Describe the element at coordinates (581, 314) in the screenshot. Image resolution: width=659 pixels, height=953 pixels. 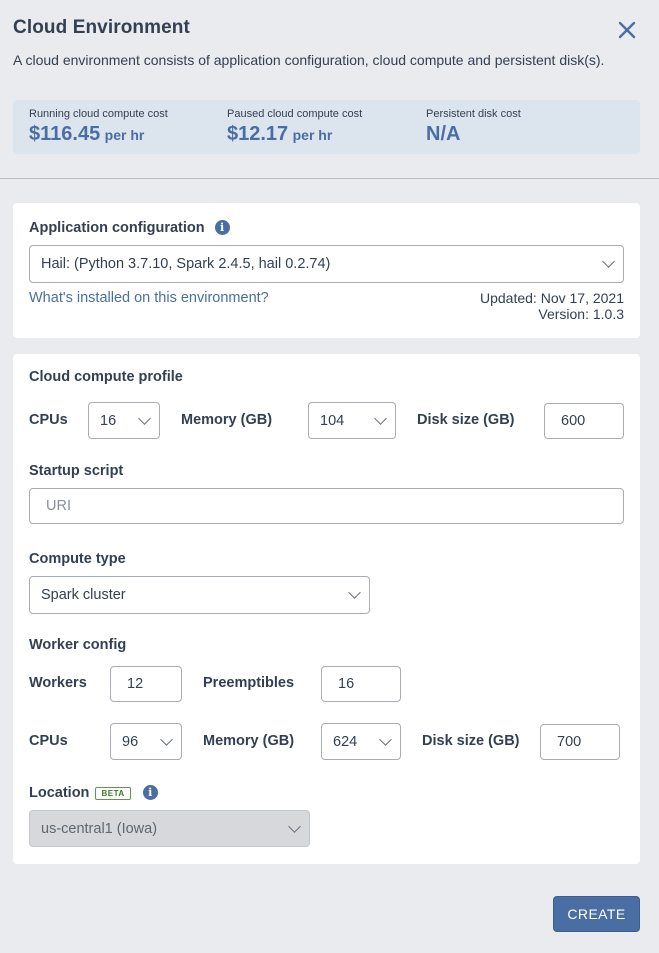
I see `version: Version: 1.0.3` at that location.